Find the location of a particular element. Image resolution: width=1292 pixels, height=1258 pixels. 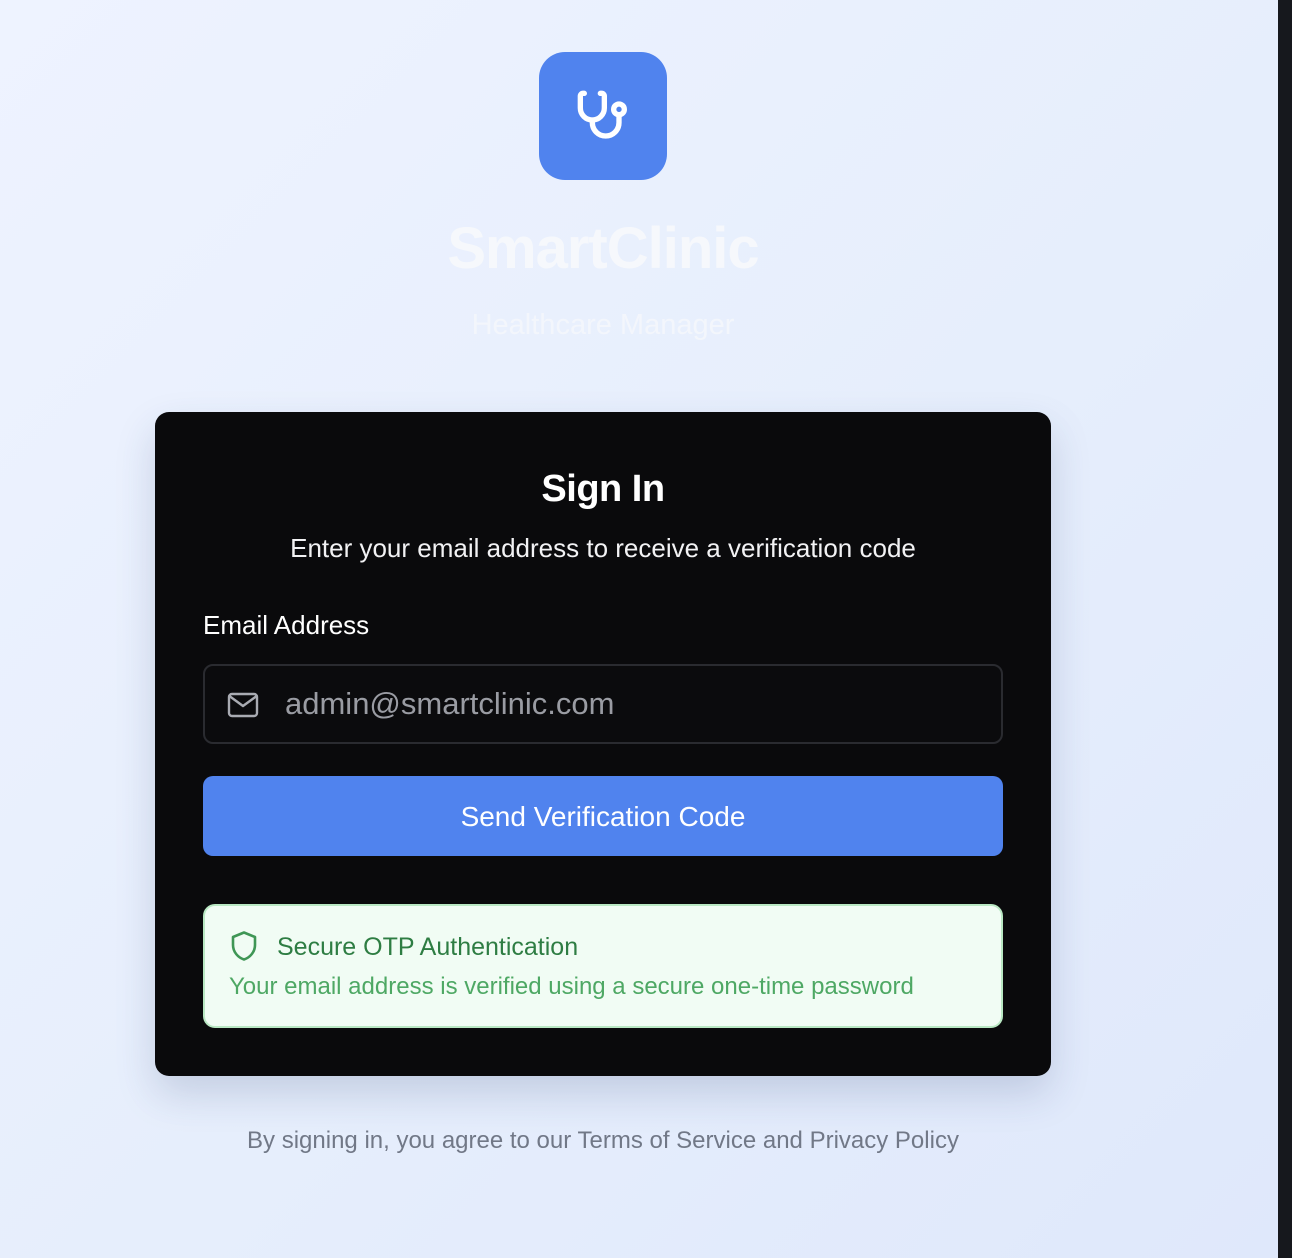

email-label: Email Address is located at coordinates (286, 625).